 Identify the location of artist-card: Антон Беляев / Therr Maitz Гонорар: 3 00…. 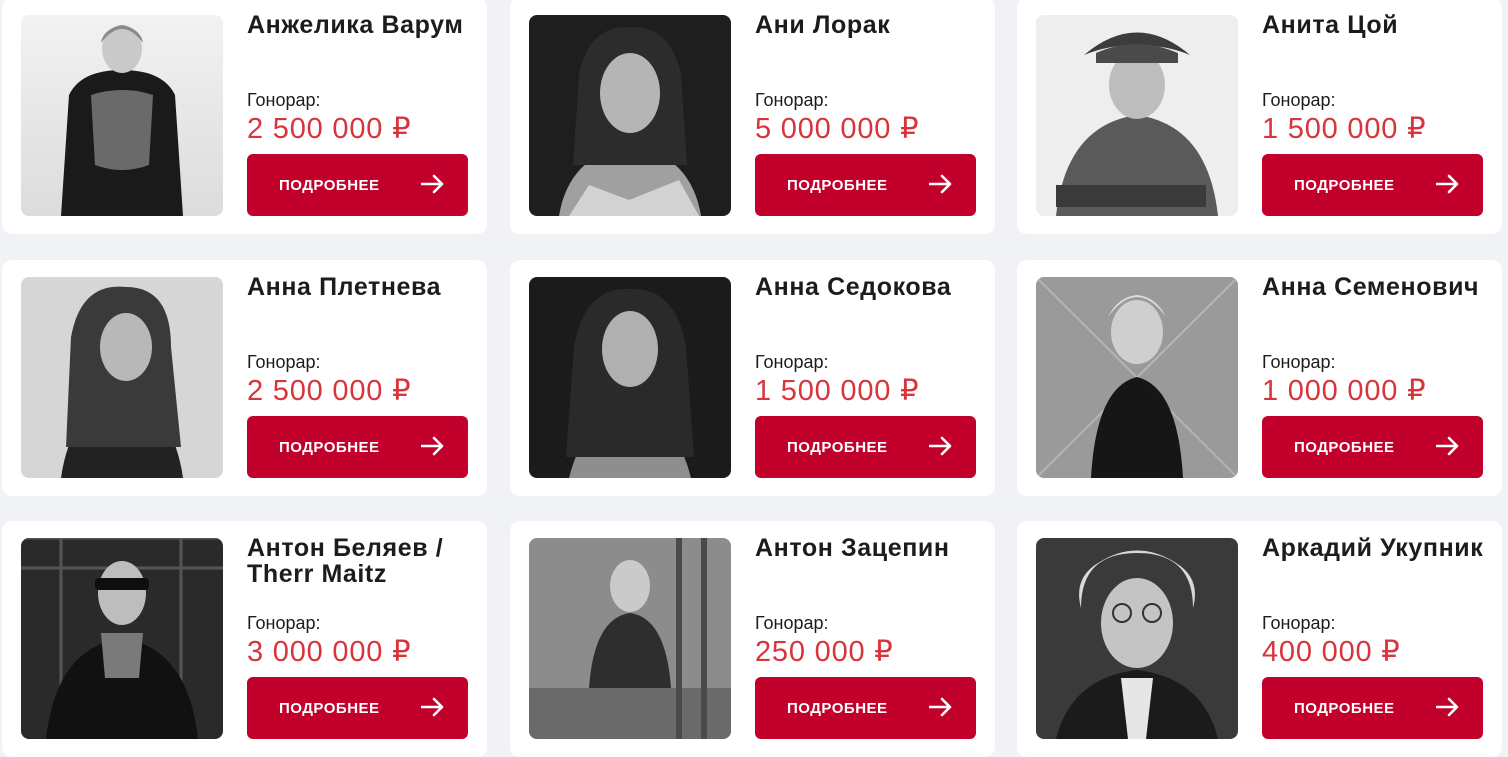
(244, 639).